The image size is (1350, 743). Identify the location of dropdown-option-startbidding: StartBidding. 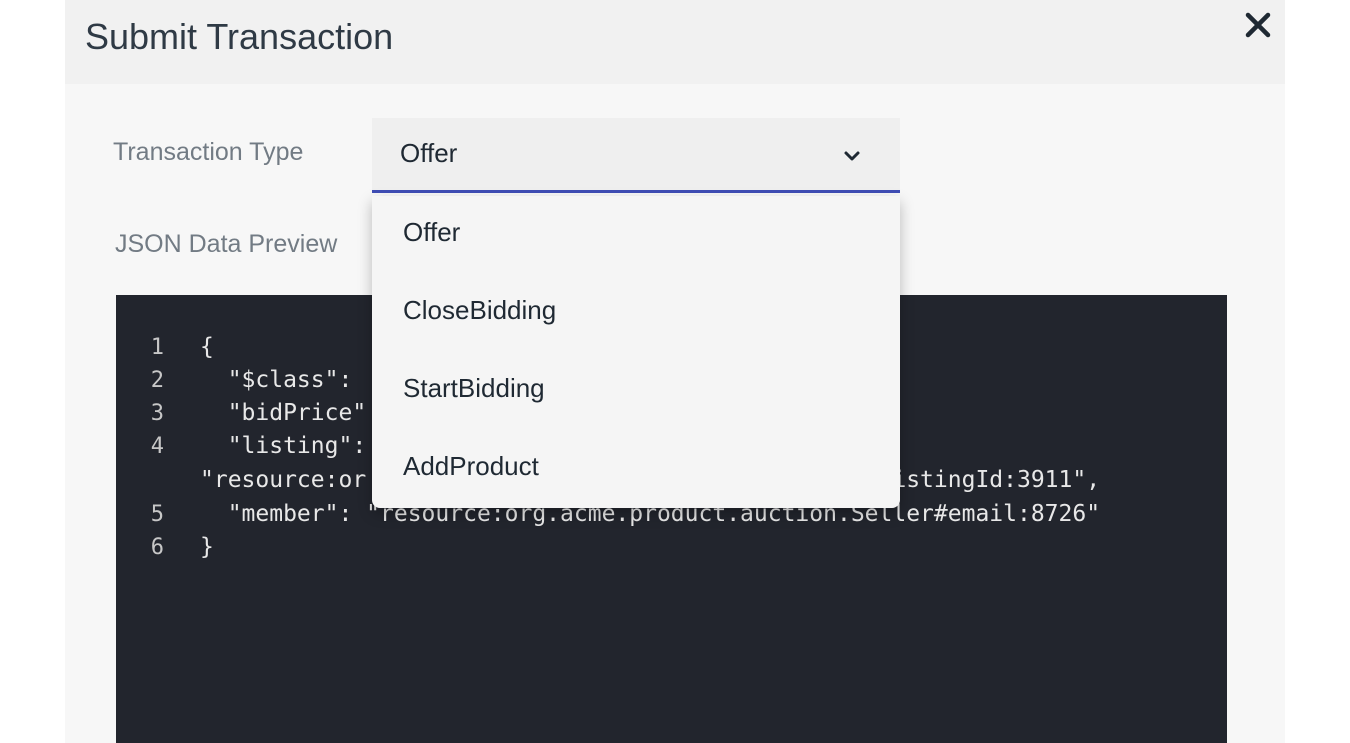
(636, 391).